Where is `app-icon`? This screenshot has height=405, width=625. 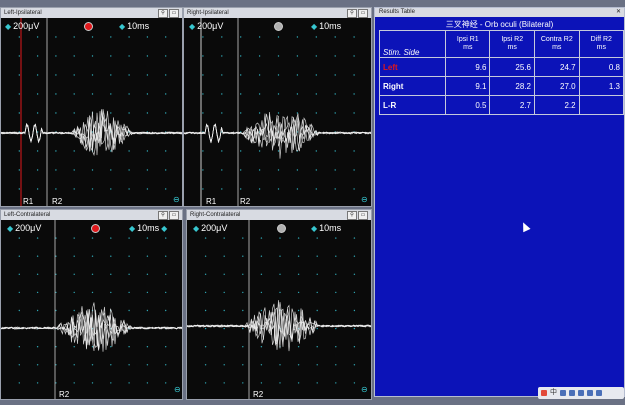
app-icon is located at coordinates (544, 393).